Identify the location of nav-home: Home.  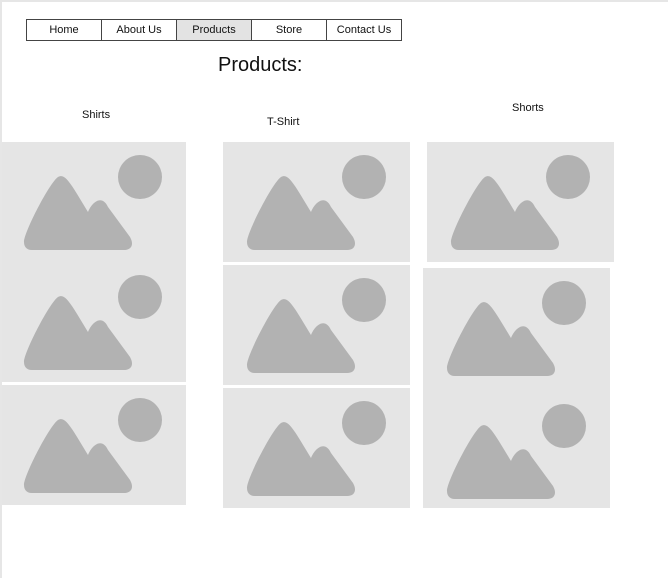
(64, 30).